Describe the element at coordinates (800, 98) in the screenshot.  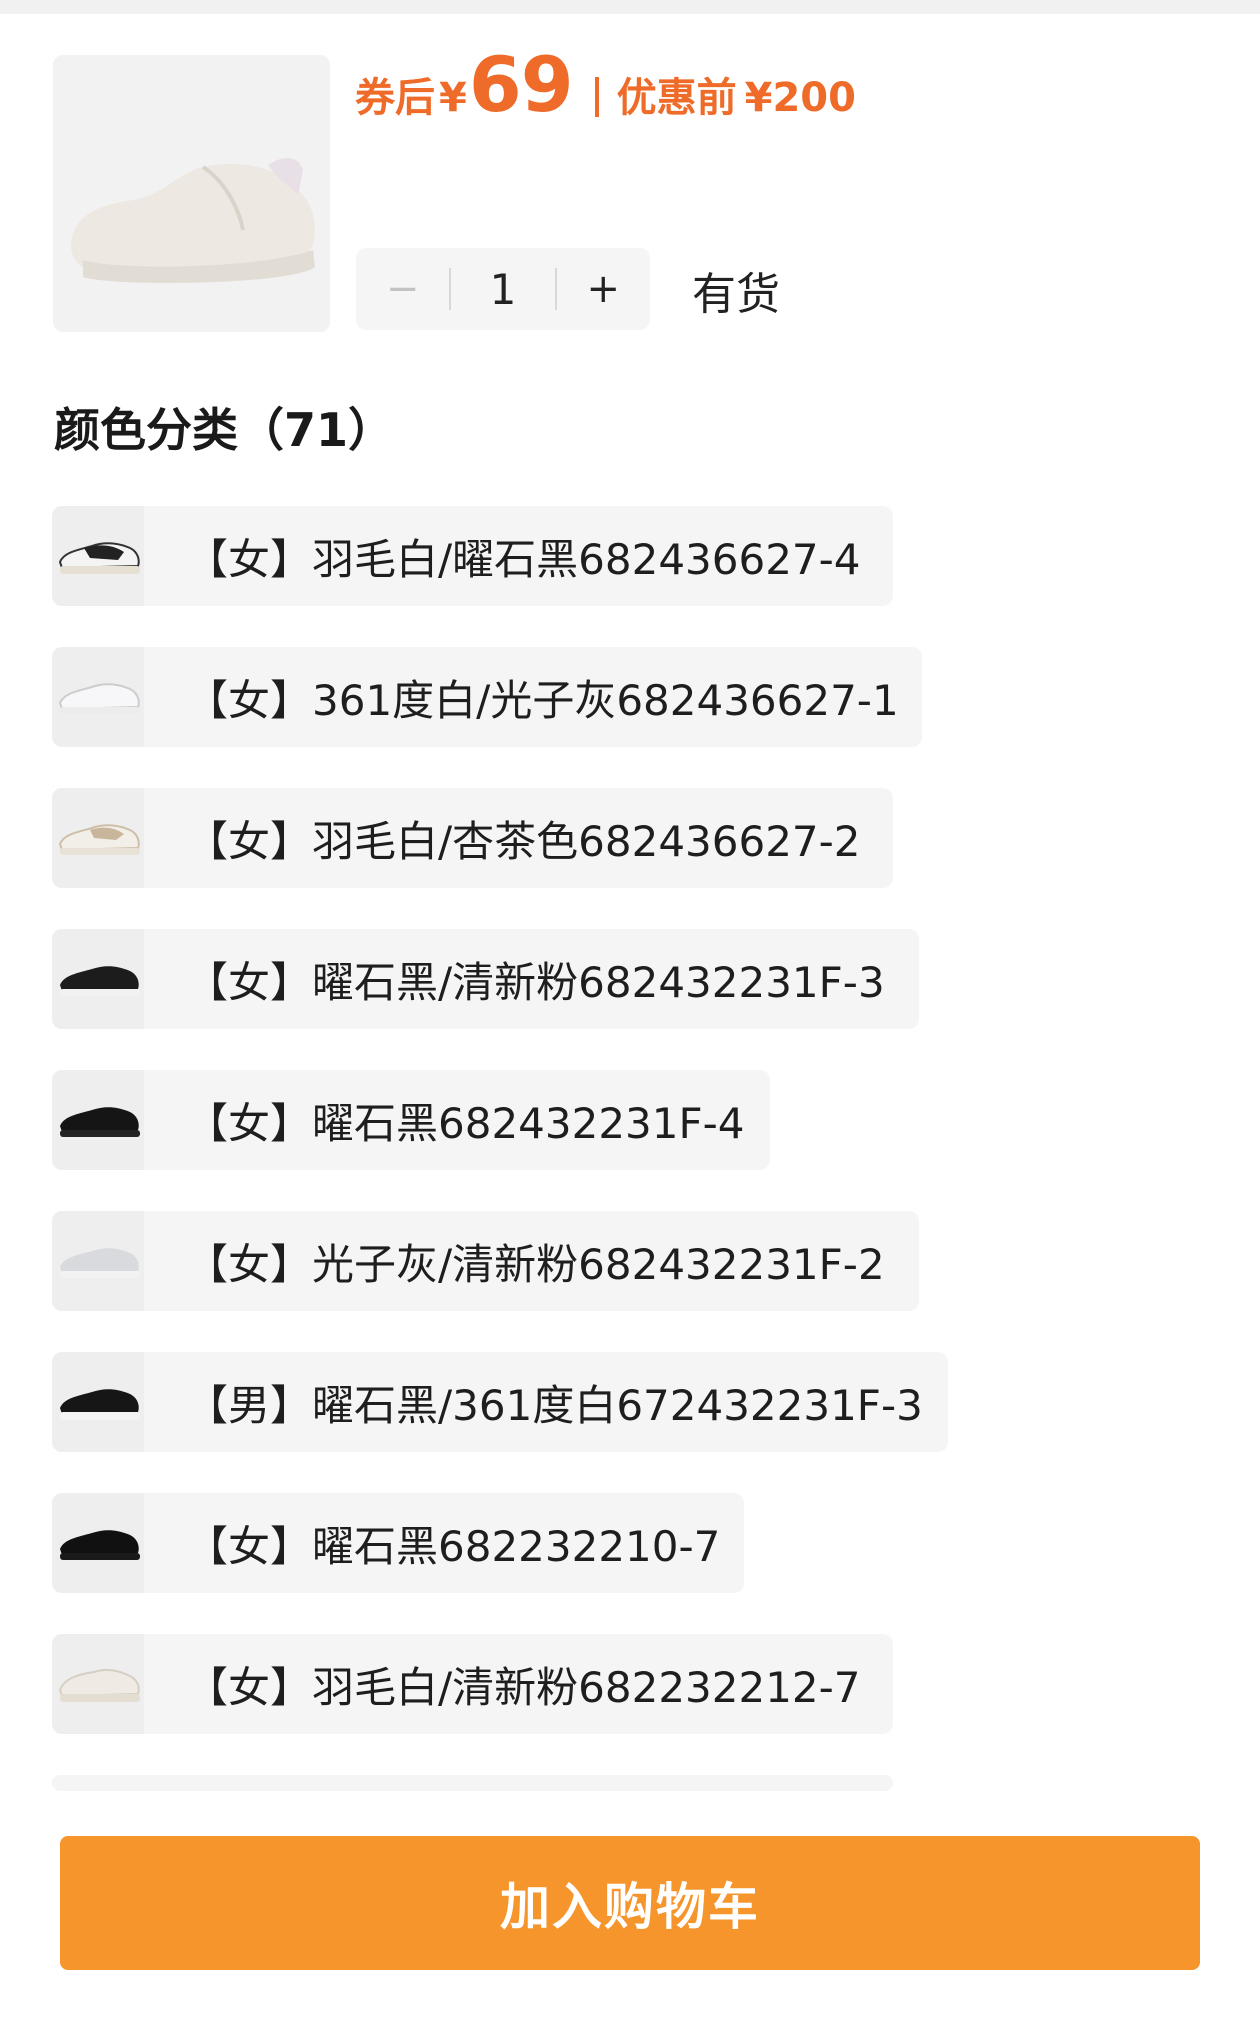
I see `original-price: ¥200` at that location.